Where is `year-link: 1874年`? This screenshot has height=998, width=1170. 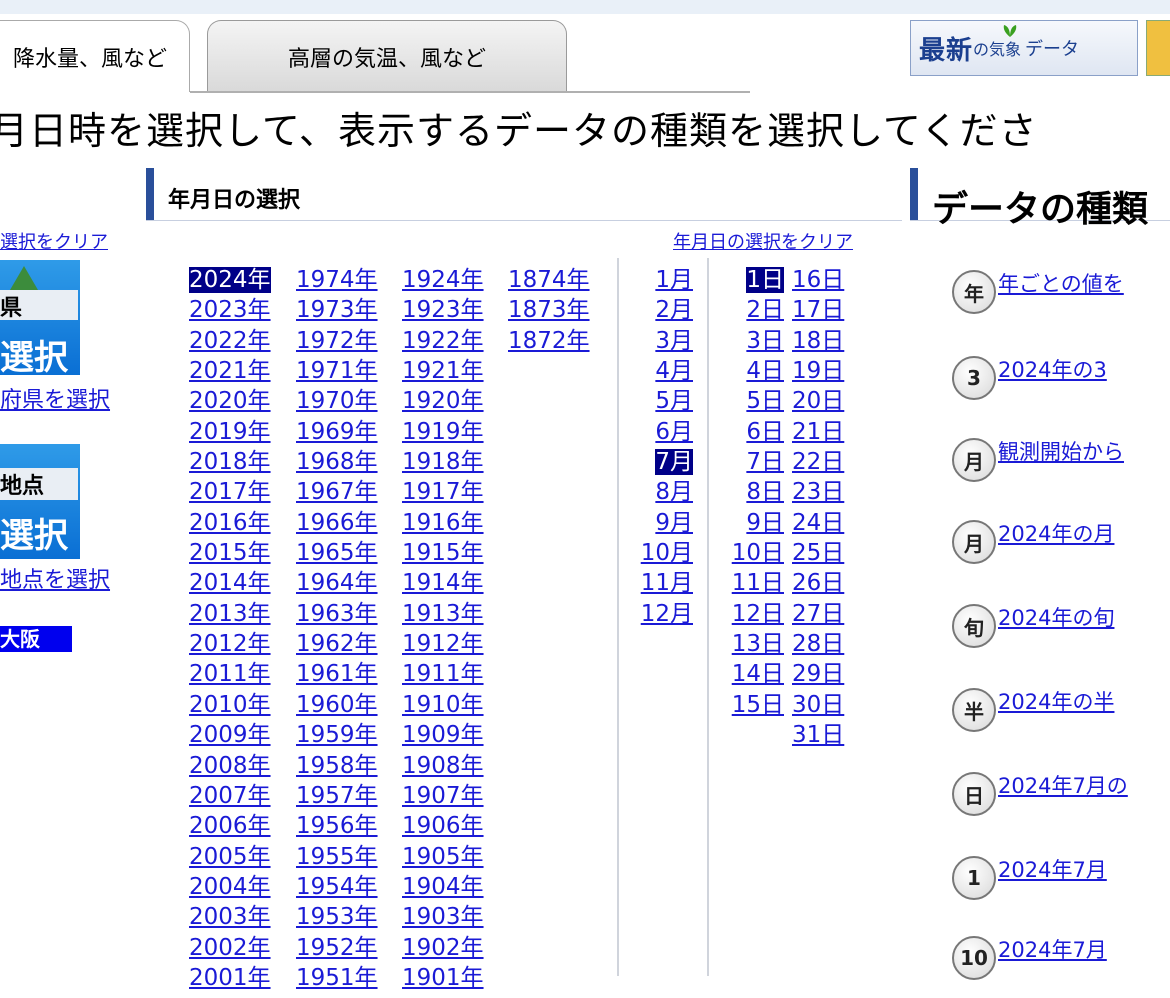 year-link: 1874年 is located at coordinates (549, 280).